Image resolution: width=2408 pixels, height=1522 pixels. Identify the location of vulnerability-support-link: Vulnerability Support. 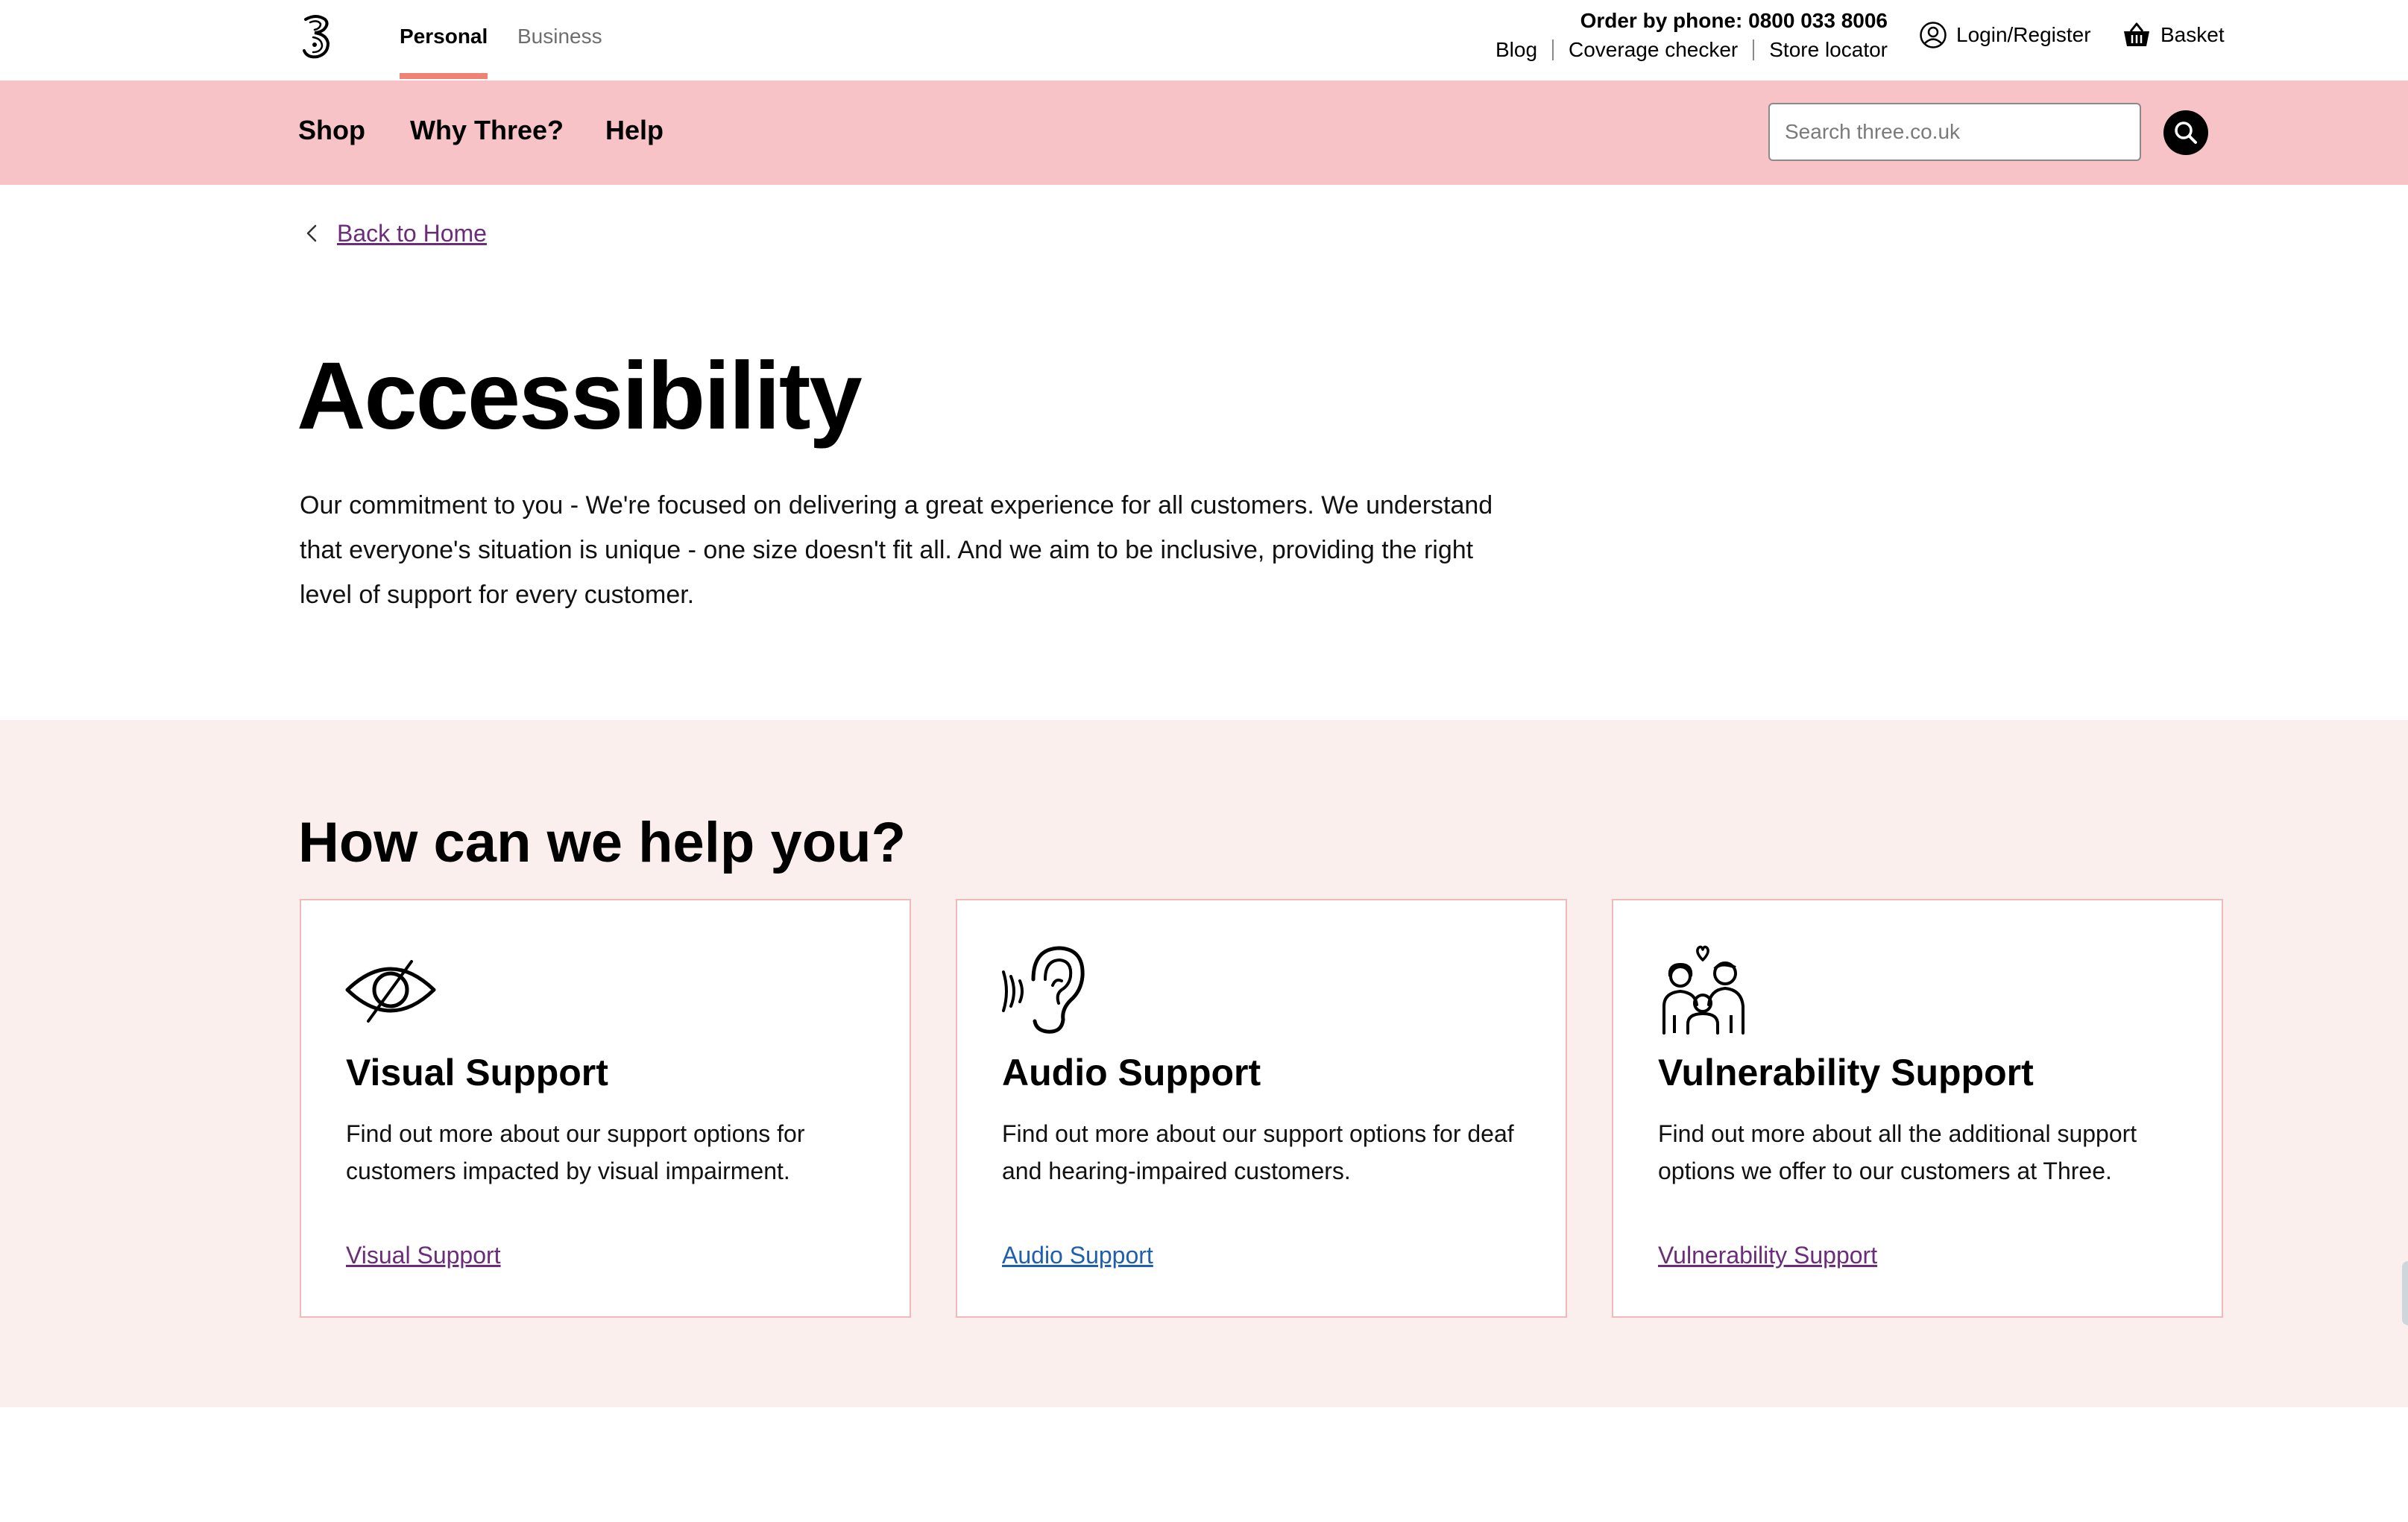
(1768, 1255).